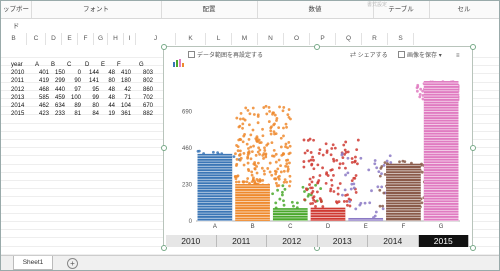 The width and height of the screenshot is (500, 271). Describe the element at coordinates (225, 56) in the screenshot. I see `reset-range-button: データ範囲を再設定する` at that location.